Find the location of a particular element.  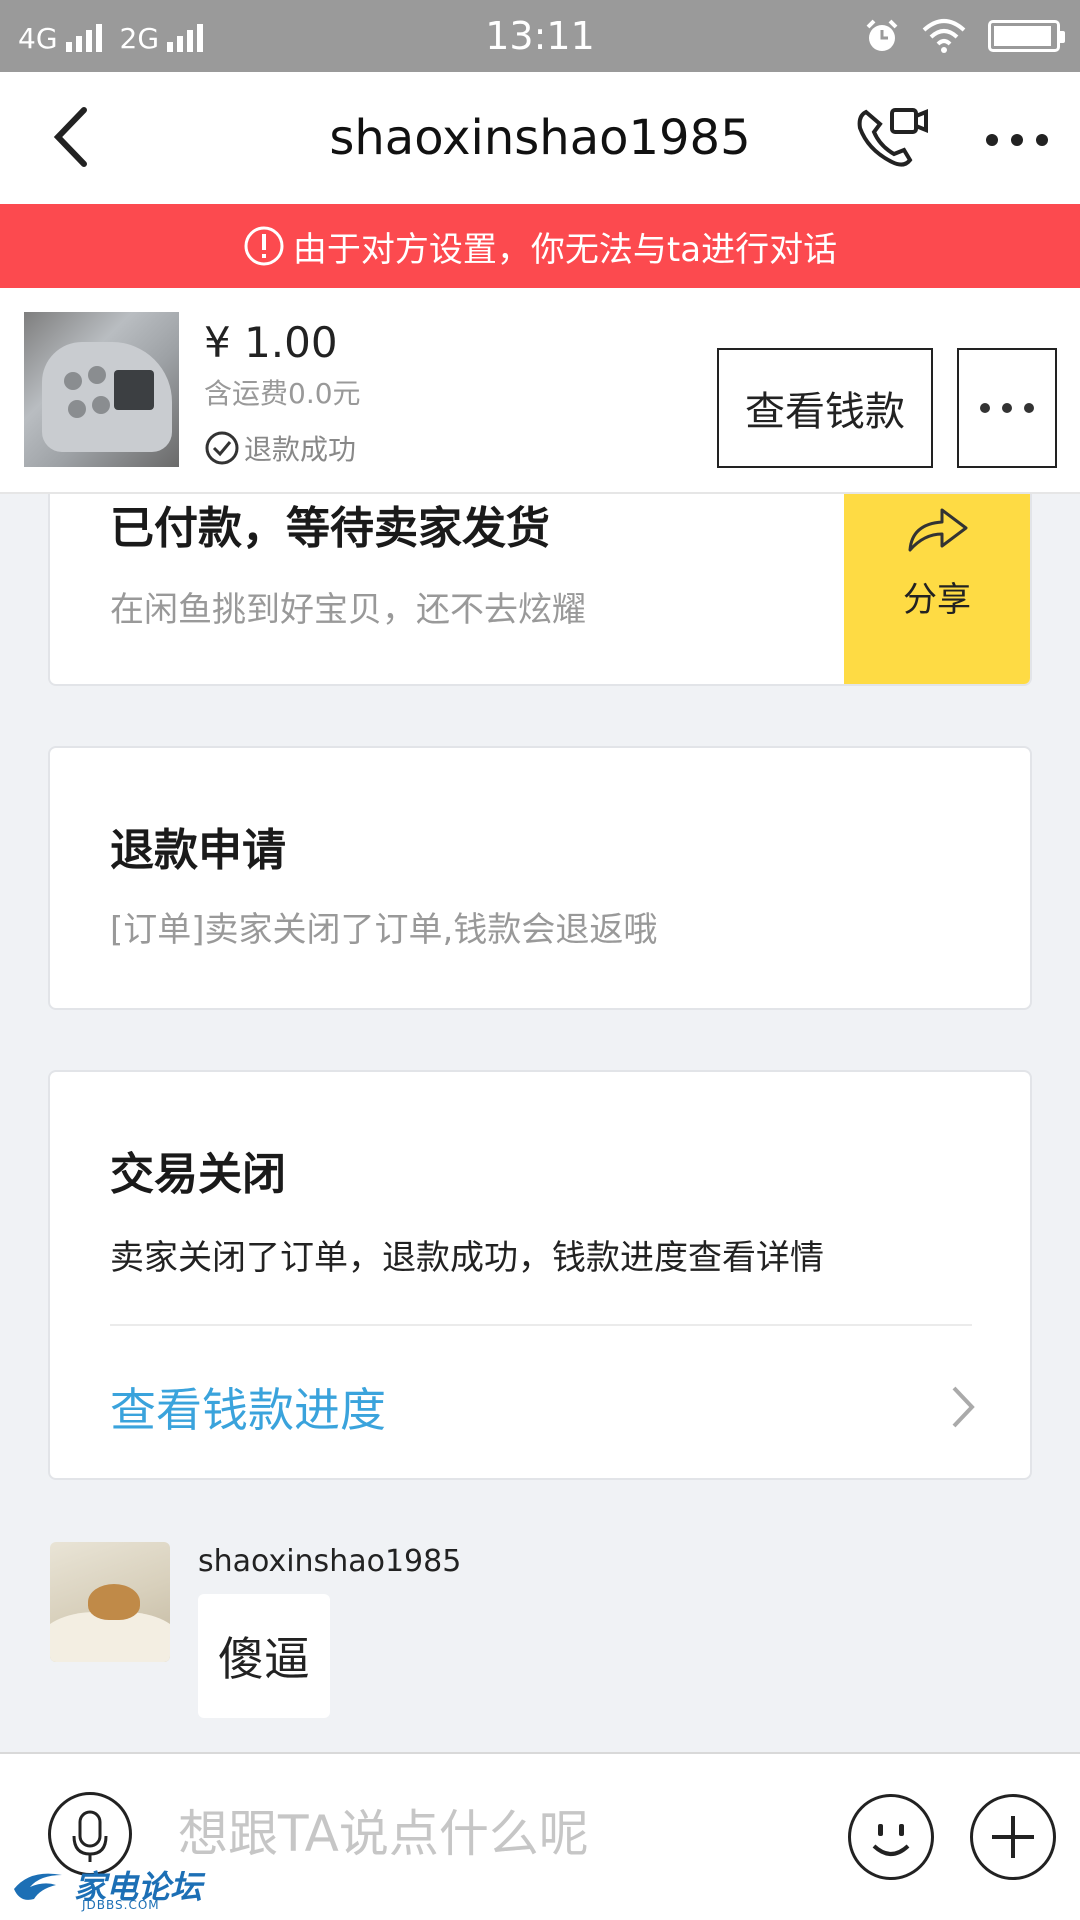

item-header: ¥ 1.00 含运费0.0元 退款成功 查看钱款 is located at coordinates (540, 391).